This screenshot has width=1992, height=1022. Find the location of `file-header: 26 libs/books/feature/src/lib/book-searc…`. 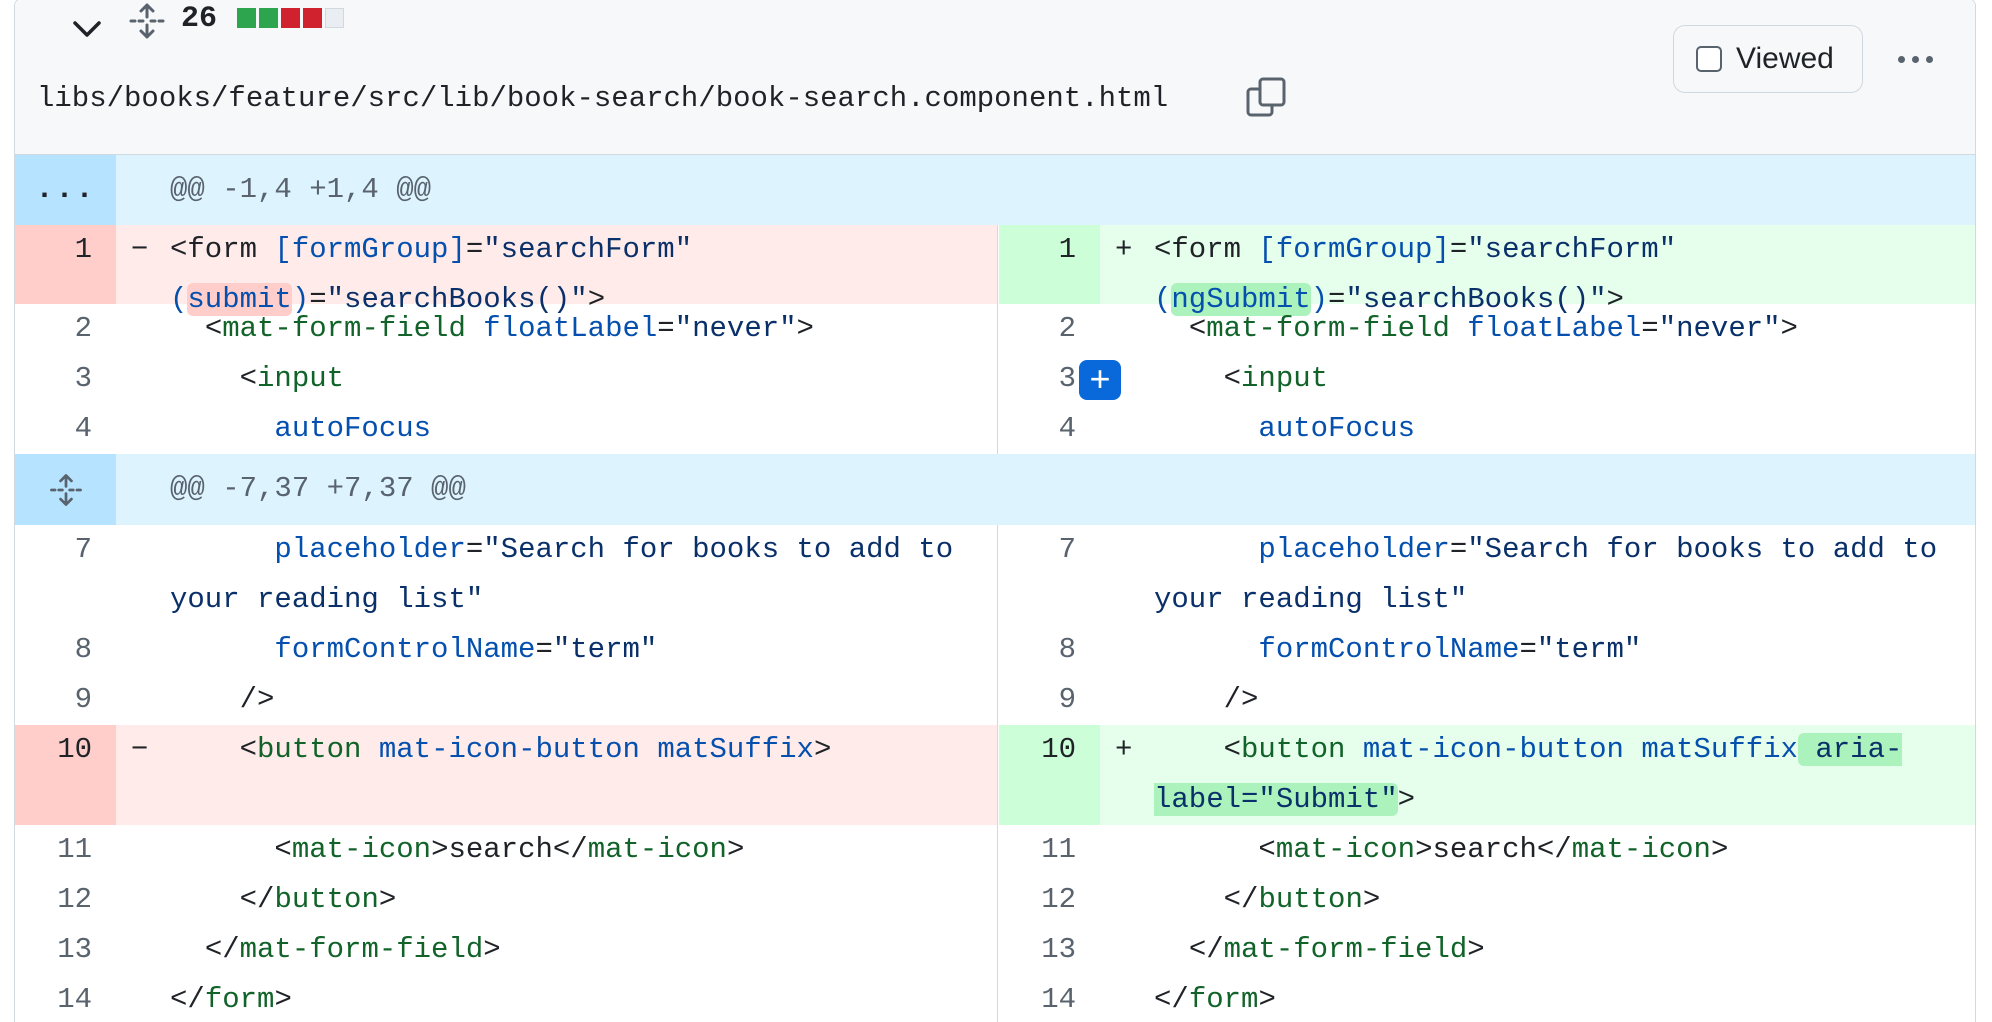

file-header: 26 libs/books/feature/src/lib/book-searc… is located at coordinates (995, 77).